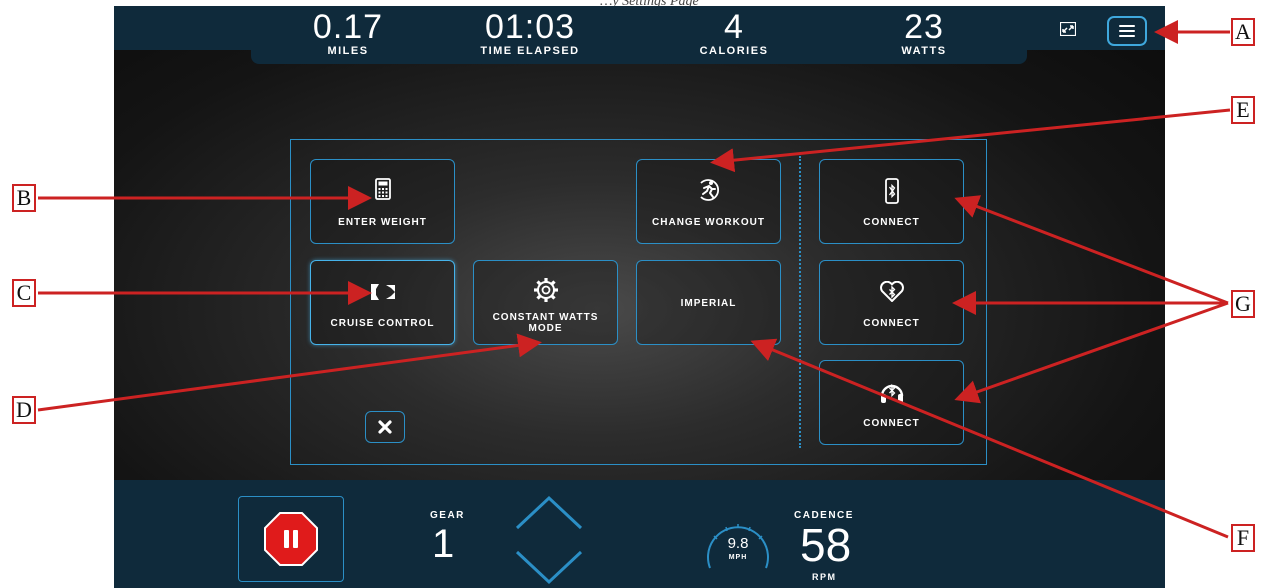 This screenshot has height=588, width=1272. Describe the element at coordinates (924, 27) in the screenshot. I see `stat-value: 23` at that location.